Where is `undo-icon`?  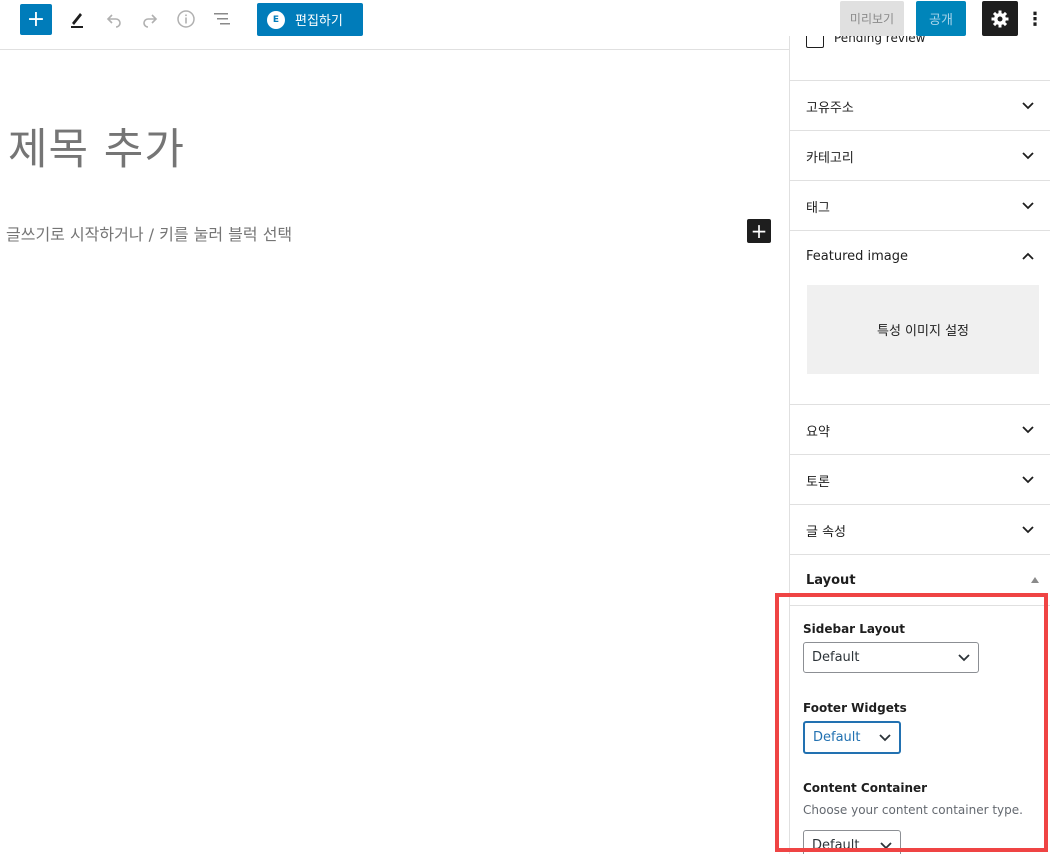 undo-icon is located at coordinates (113, 21).